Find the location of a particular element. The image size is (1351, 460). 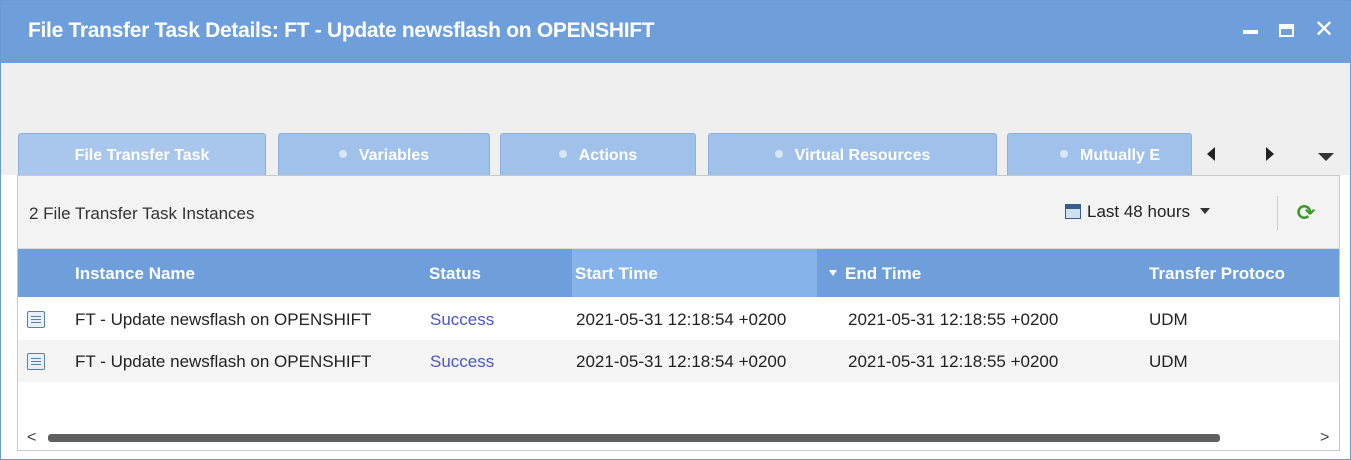

sort-descending-icon is located at coordinates (833, 273).